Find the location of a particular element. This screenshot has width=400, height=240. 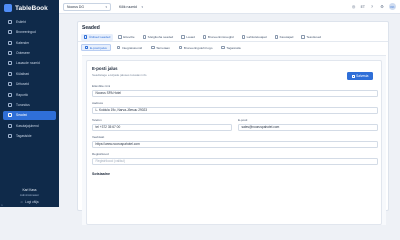

social-section-title: Sotsiaalne is located at coordinates (101, 174).